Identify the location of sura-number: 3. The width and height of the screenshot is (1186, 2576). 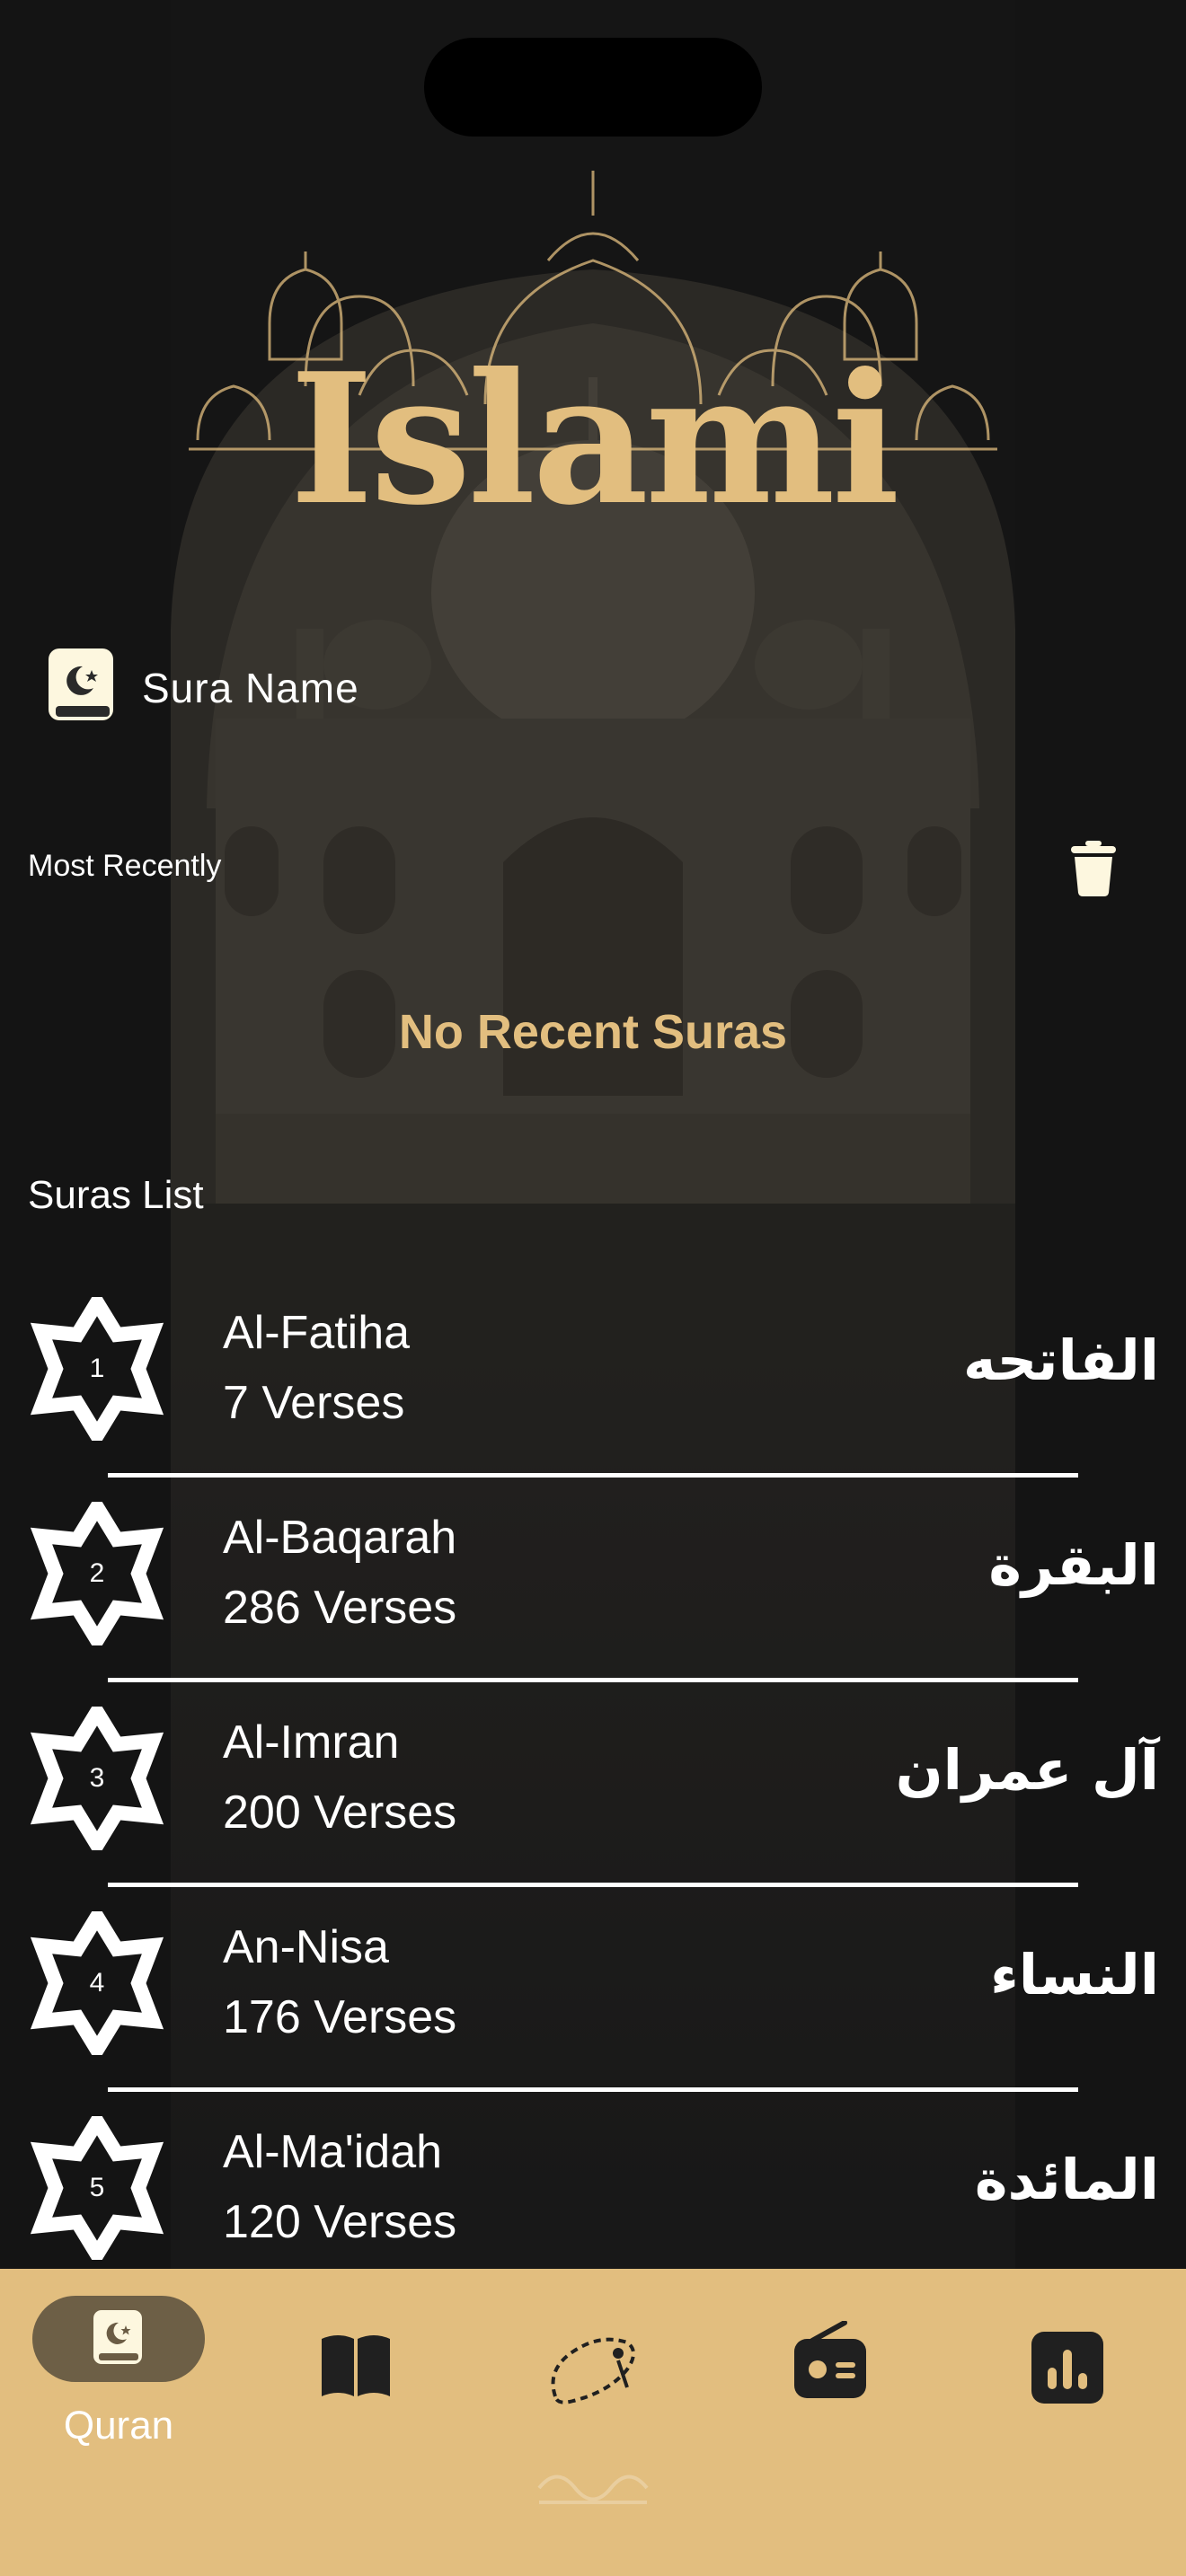
(97, 1778).